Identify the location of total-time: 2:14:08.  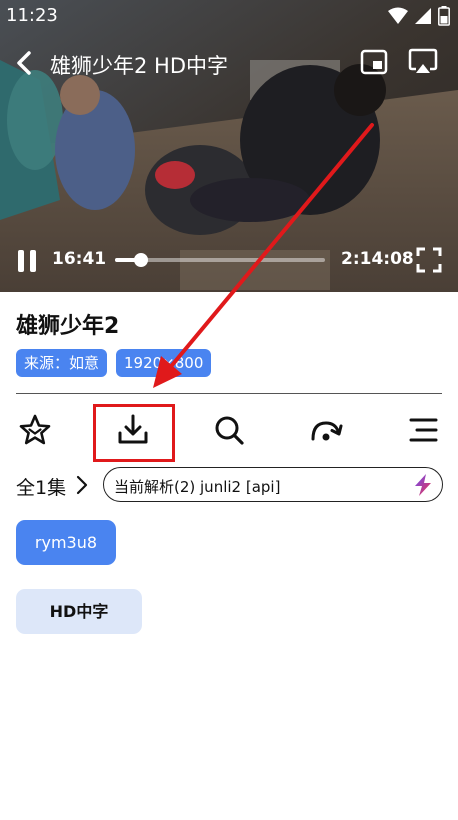
(377, 259).